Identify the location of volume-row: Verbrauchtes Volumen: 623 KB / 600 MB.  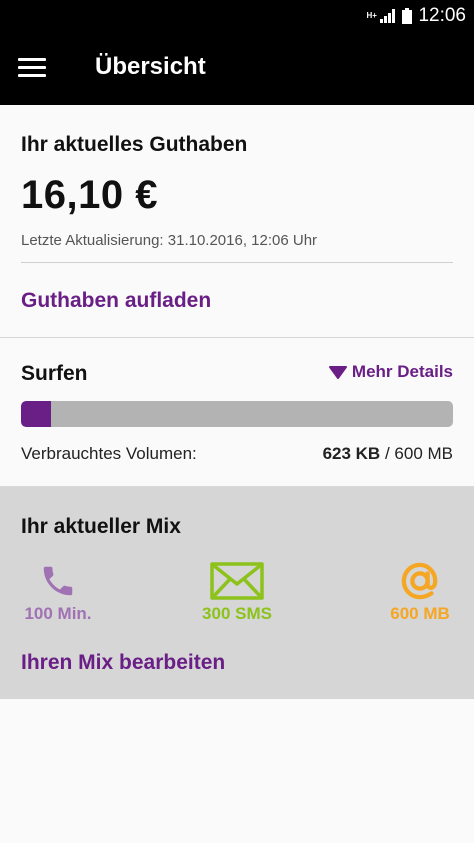
(237, 454).